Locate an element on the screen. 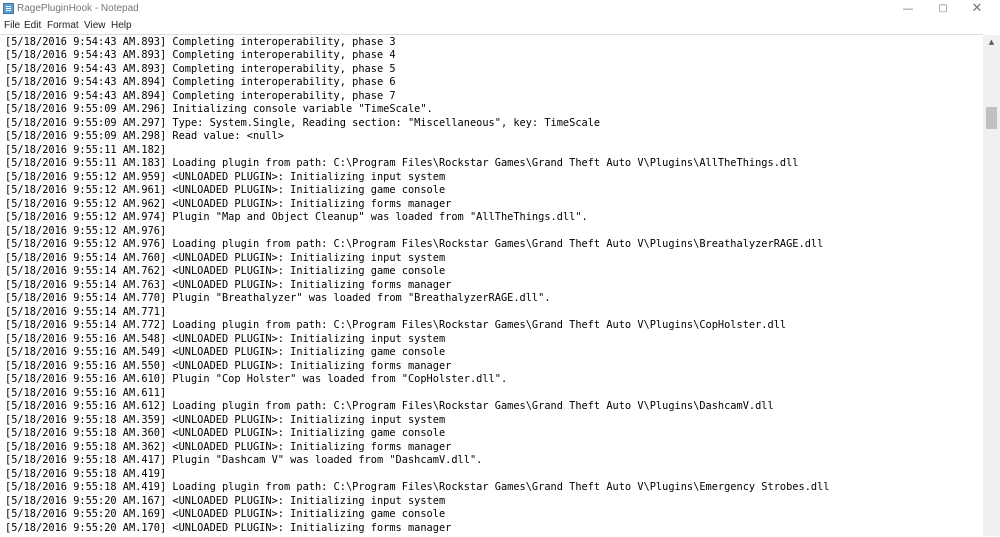 Image resolution: width=1000 pixels, height=537 pixels. minimize-button: — is located at coordinates (908, 9).